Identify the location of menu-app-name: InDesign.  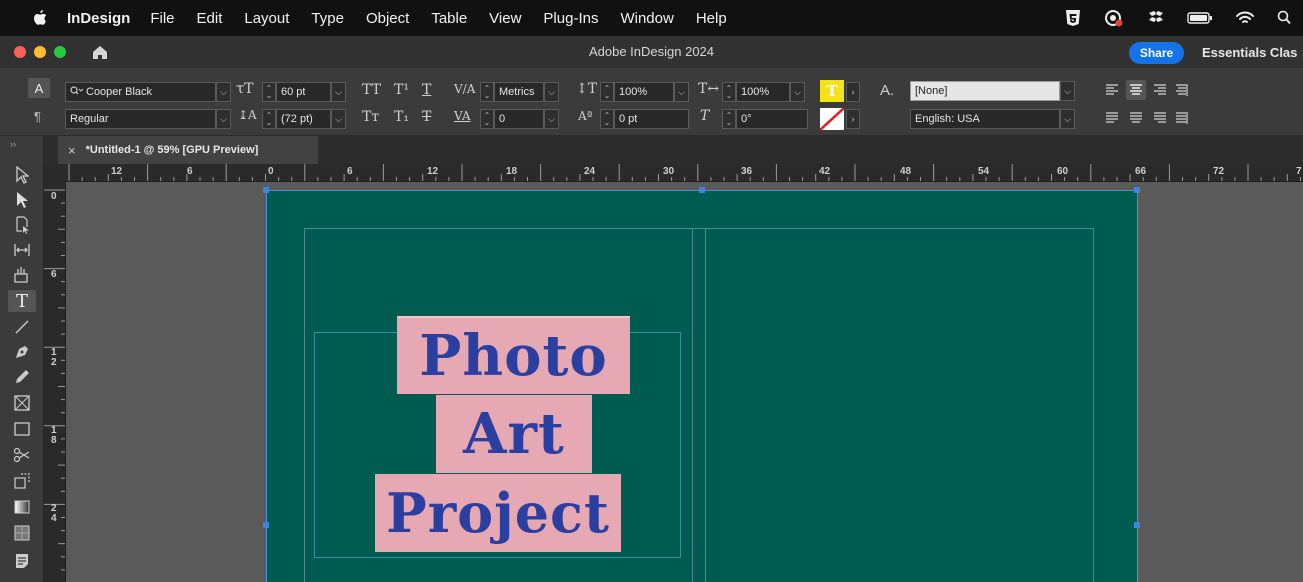
(98, 18).